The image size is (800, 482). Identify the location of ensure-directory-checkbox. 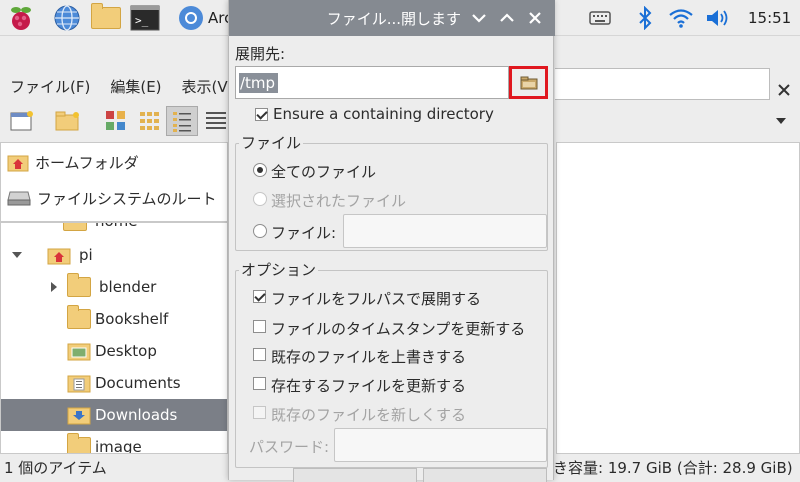
(261, 114).